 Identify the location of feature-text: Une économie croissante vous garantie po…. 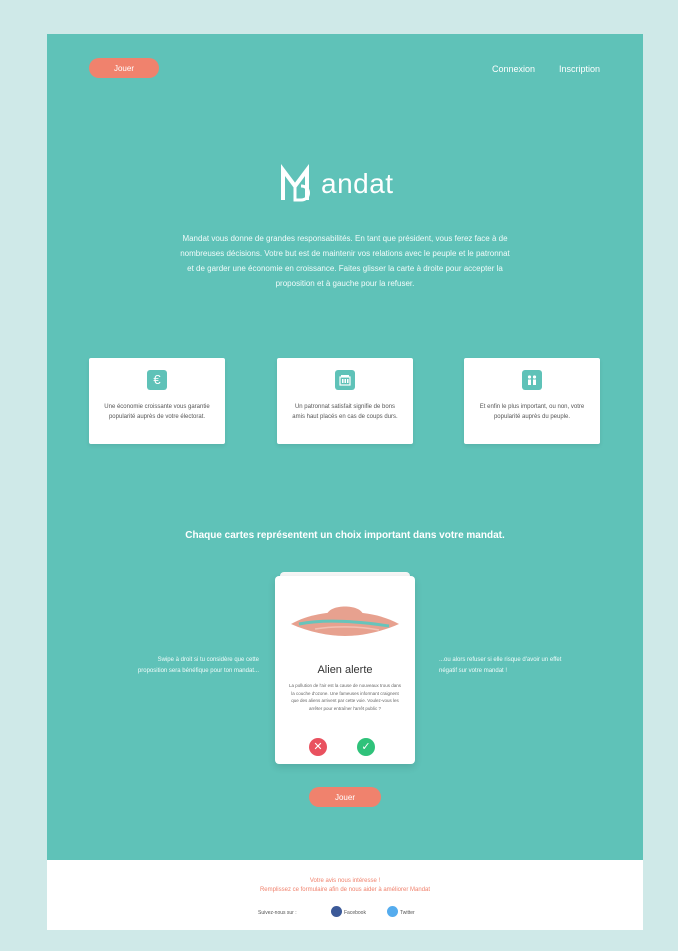
(157, 412).